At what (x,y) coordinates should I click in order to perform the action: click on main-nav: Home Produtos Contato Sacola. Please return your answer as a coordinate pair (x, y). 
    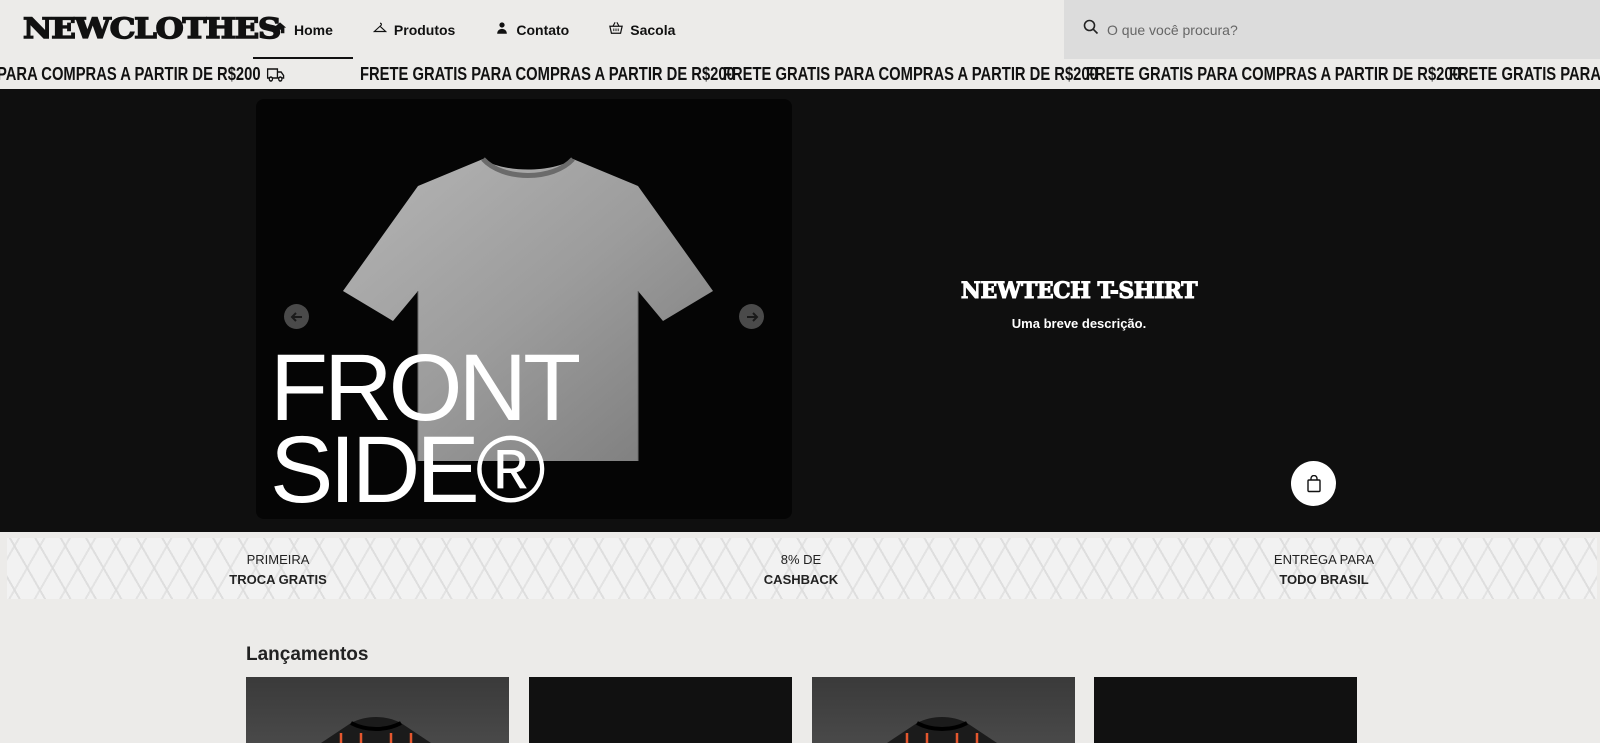
    Looking at the image, I should click on (474, 29).